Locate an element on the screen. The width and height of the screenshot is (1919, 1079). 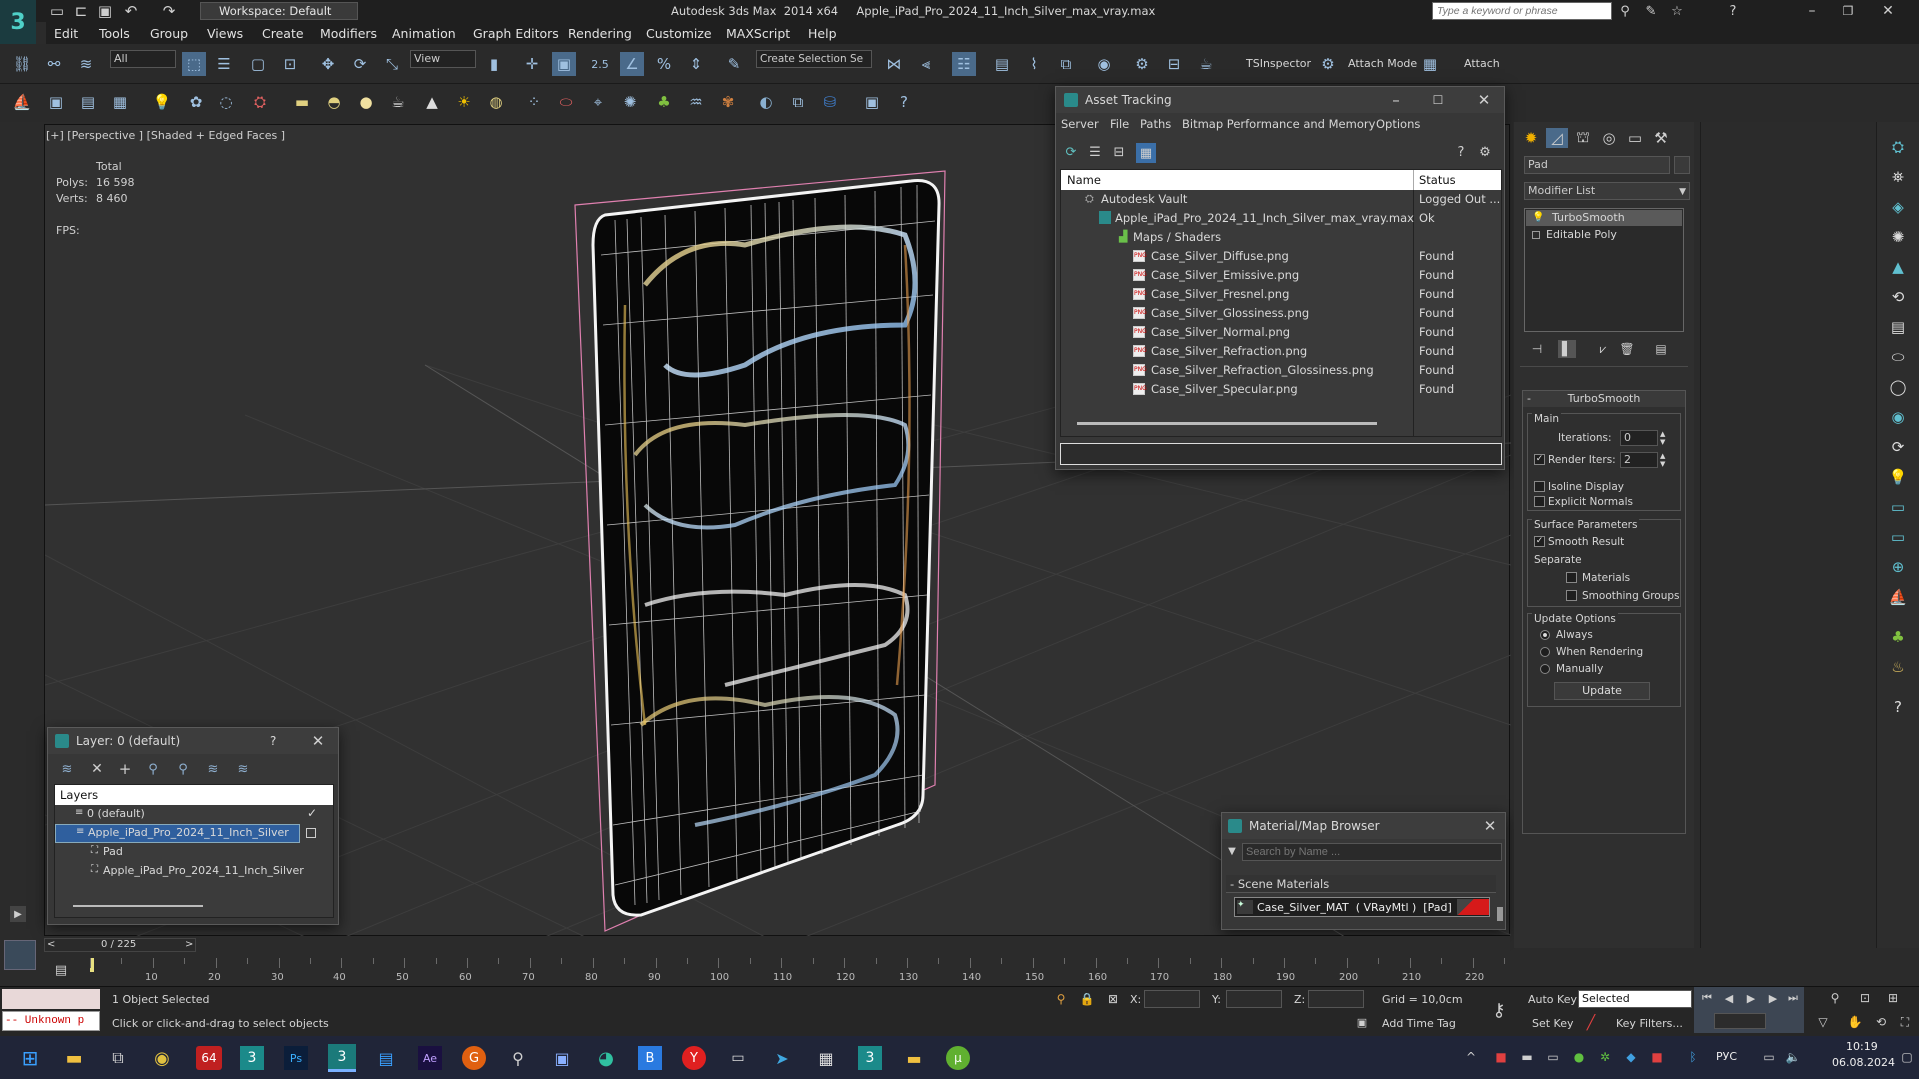
active-layer-check-icon: ✓ is located at coordinates (312, 813).